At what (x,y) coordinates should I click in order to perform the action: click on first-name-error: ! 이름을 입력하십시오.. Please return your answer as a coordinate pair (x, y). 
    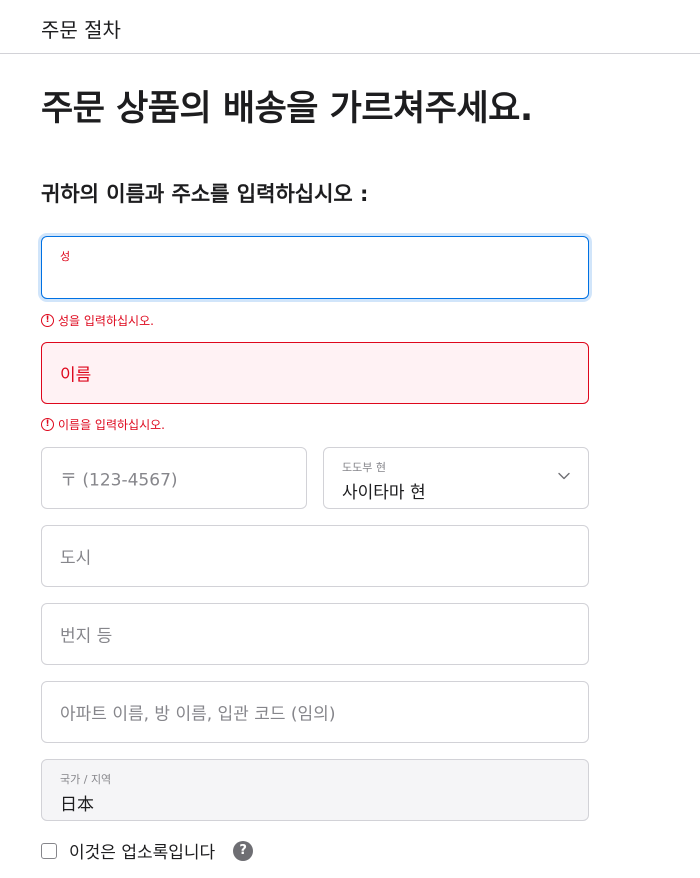
    Looking at the image, I should click on (103, 424).